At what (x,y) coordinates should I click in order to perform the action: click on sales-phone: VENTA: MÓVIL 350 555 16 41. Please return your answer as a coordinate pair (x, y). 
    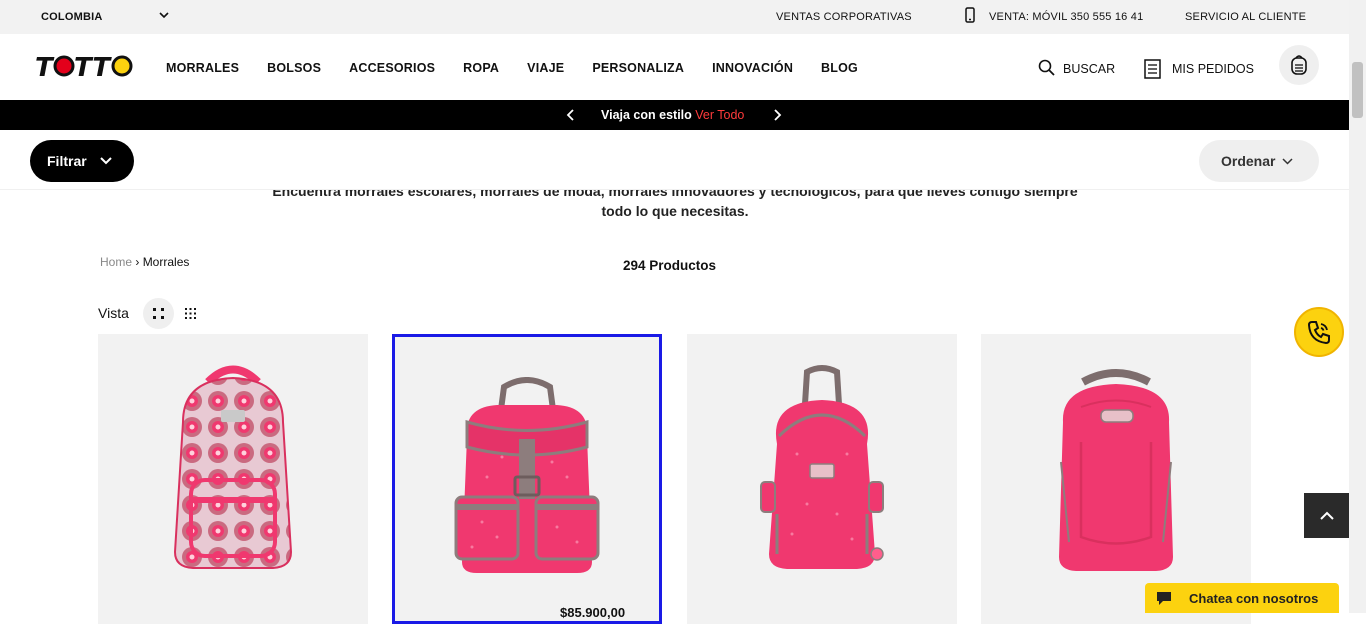
    Looking at the image, I should click on (1066, 17).